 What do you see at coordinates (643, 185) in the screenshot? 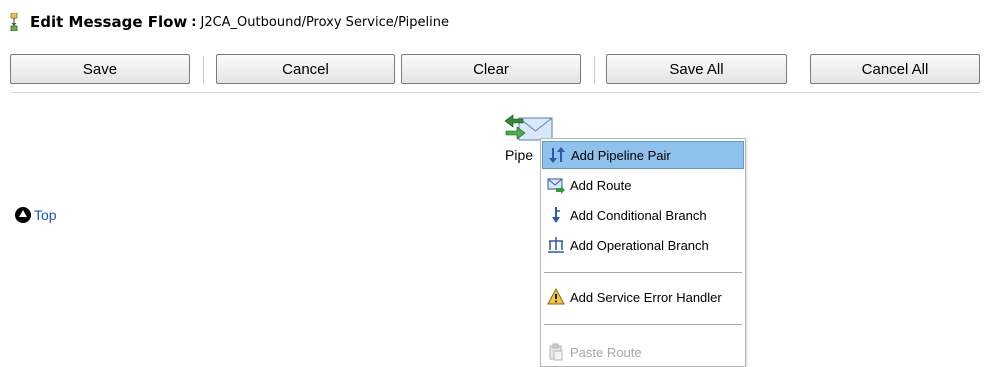
I see `menu-item-add-route: Add Route` at bounding box center [643, 185].